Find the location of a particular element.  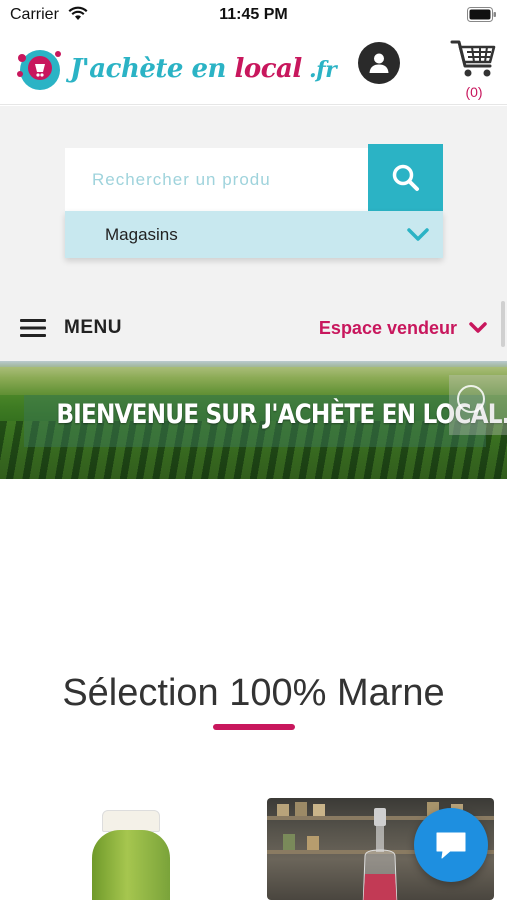

scrollbar is located at coordinates (503, 324).